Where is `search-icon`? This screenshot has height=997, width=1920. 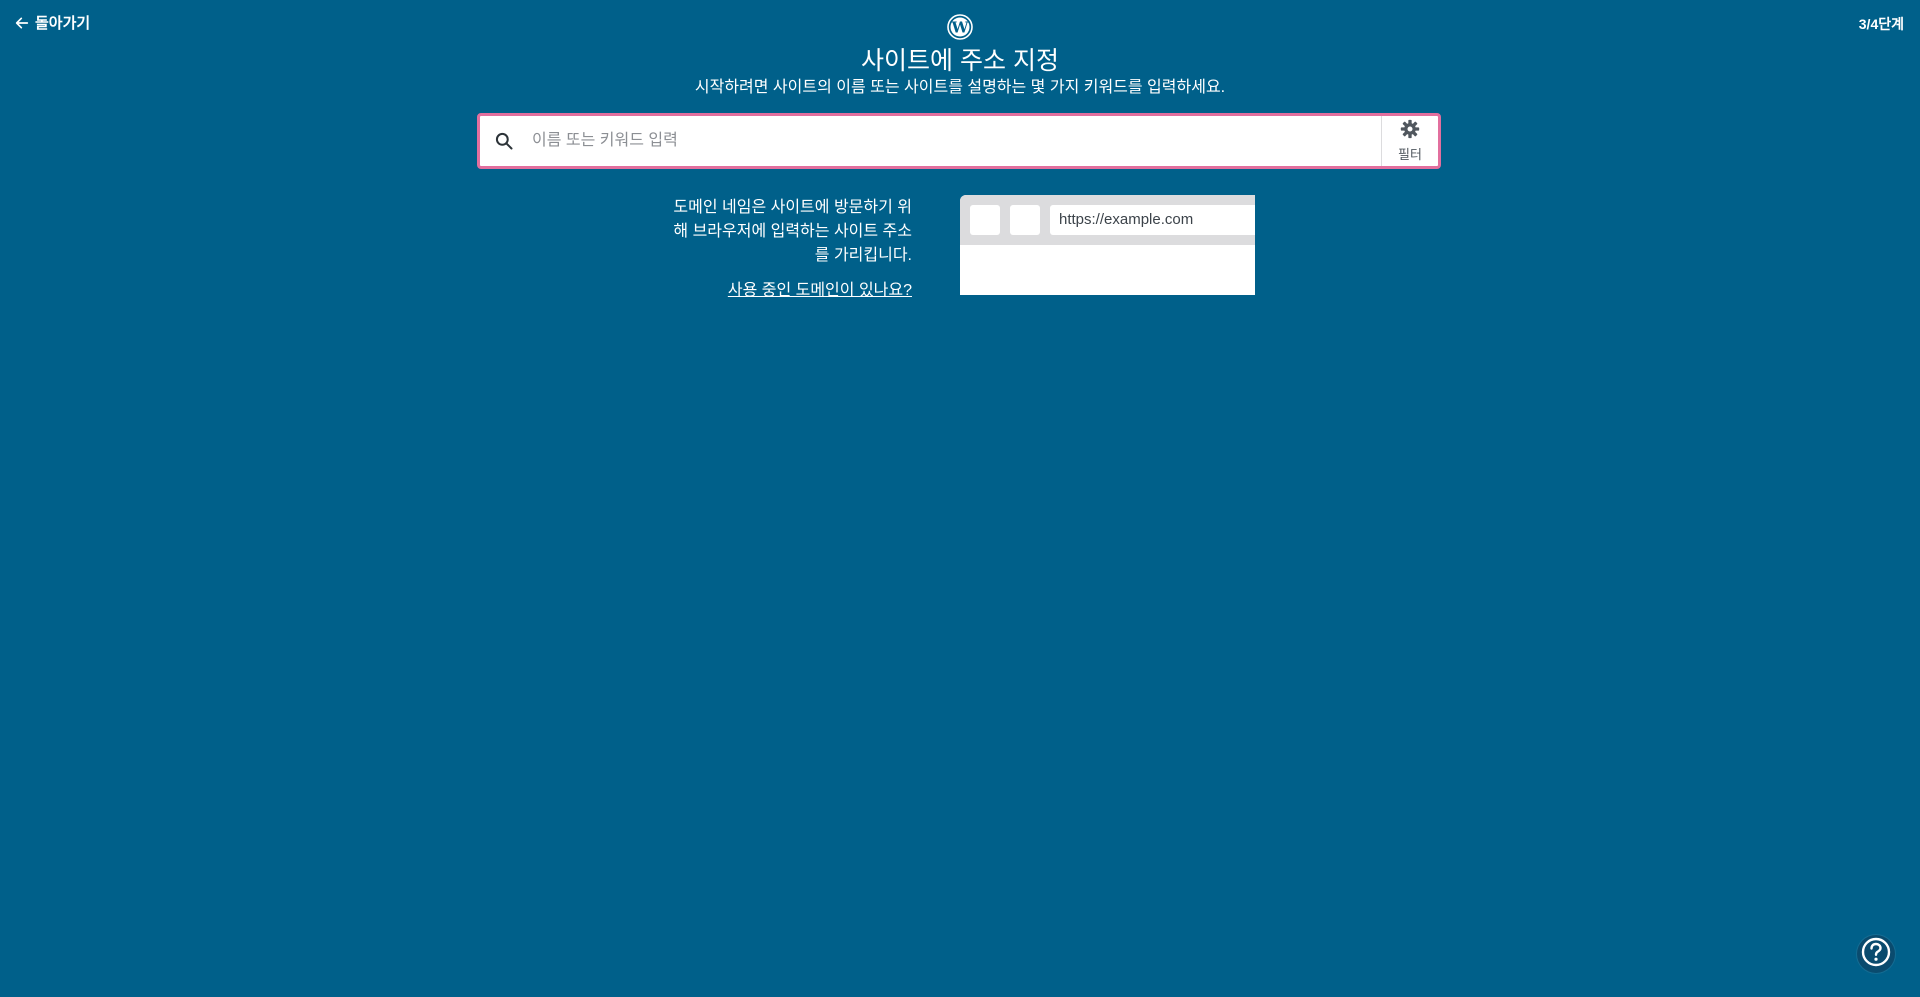
search-icon is located at coordinates (504, 141).